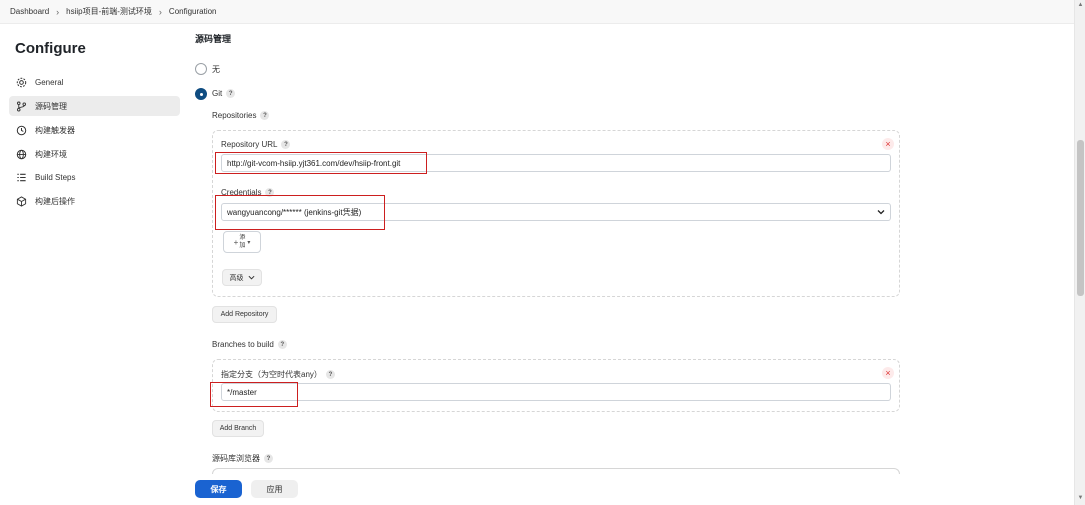 This screenshot has width=1085, height=505. What do you see at coordinates (51, 106) in the screenshot?
I see `sidebar-item-label: 源码管理` at bounding box center [51, 106].